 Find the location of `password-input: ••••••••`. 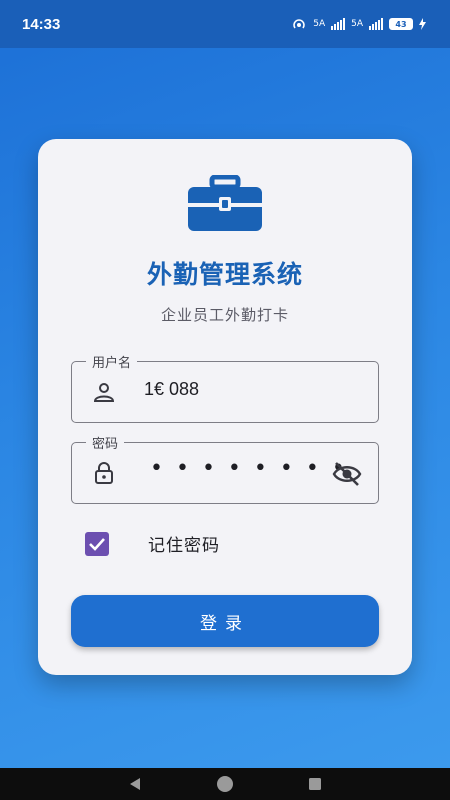

password-input: •••••••• is located at coordinates (254, 468).